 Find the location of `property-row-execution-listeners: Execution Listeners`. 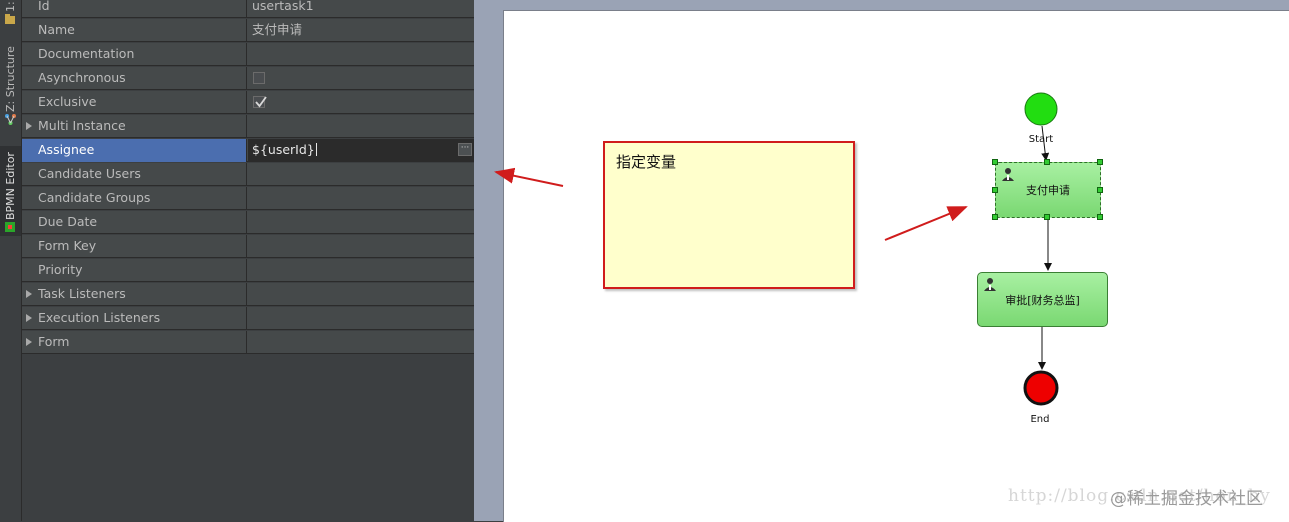

property-row-execution-listeners: Execution Listeners is located at coordinates (248, 318).